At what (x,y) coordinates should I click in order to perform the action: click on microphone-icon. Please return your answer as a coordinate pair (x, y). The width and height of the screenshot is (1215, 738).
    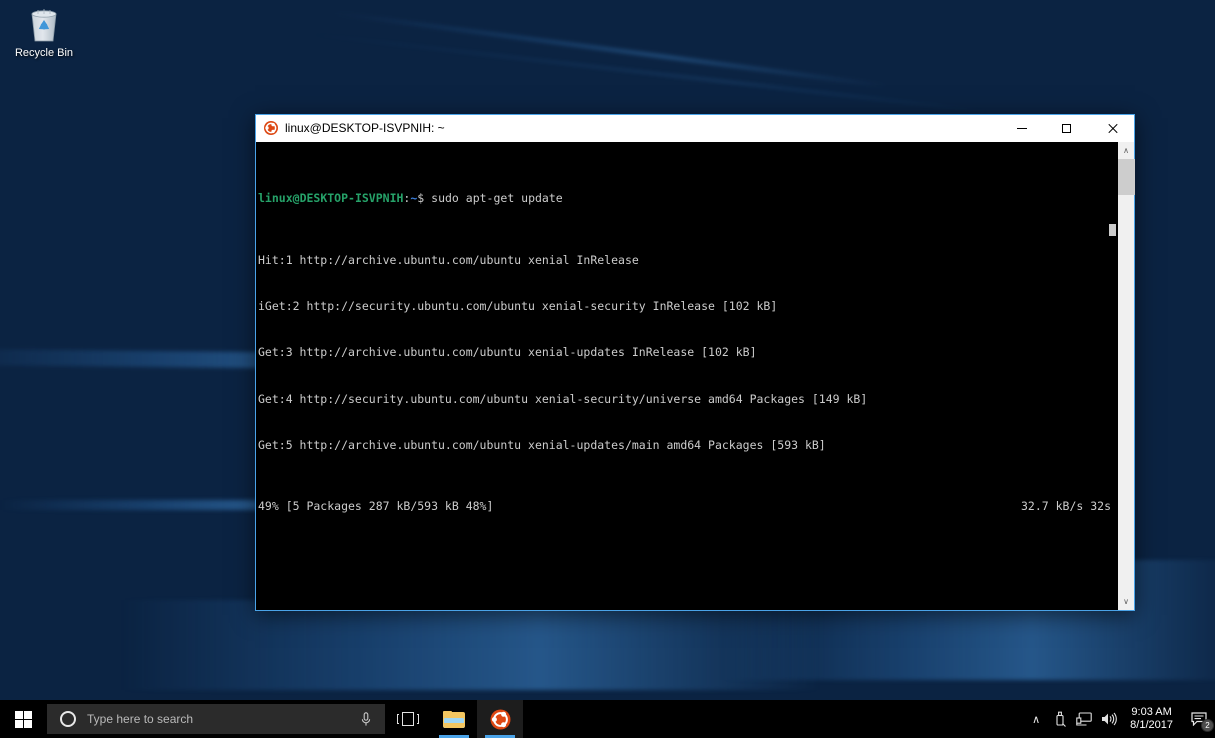
    Looking at the image, I should click on (366, 719).